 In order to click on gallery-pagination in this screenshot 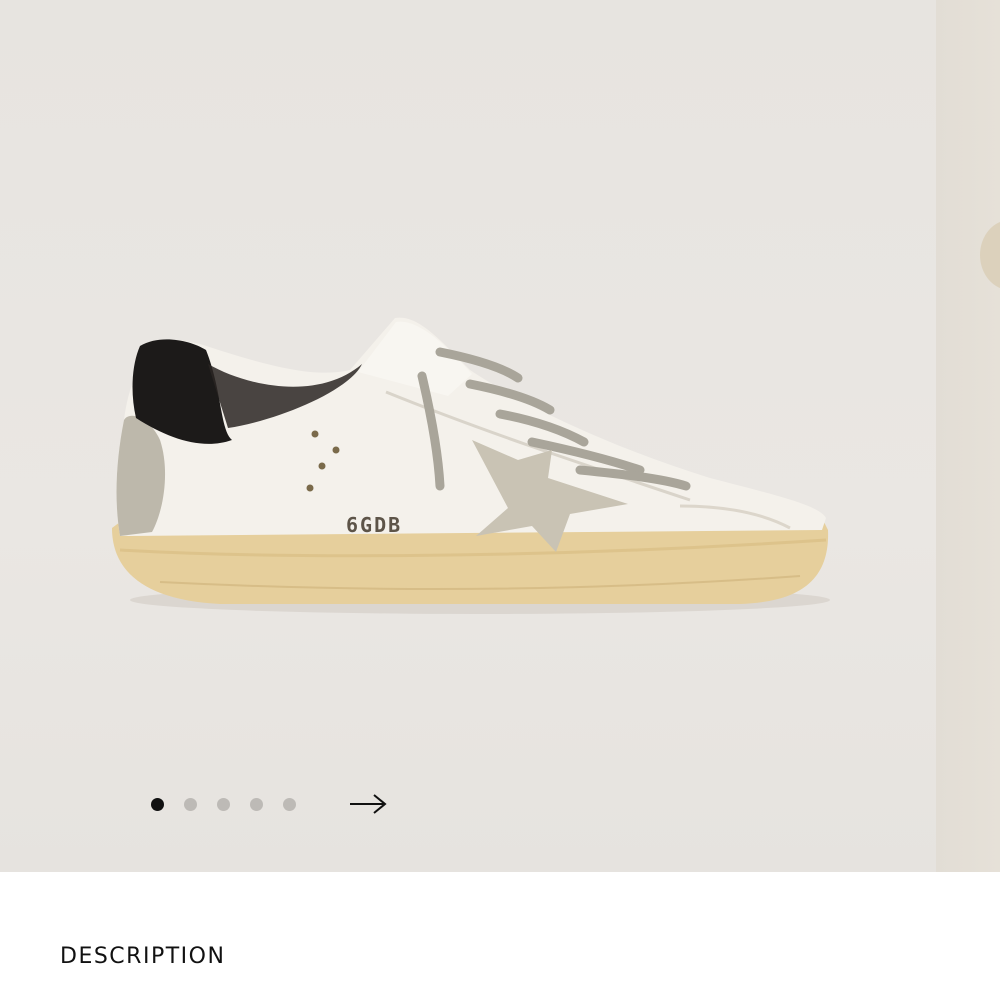, I will do `click(223, 804)`.